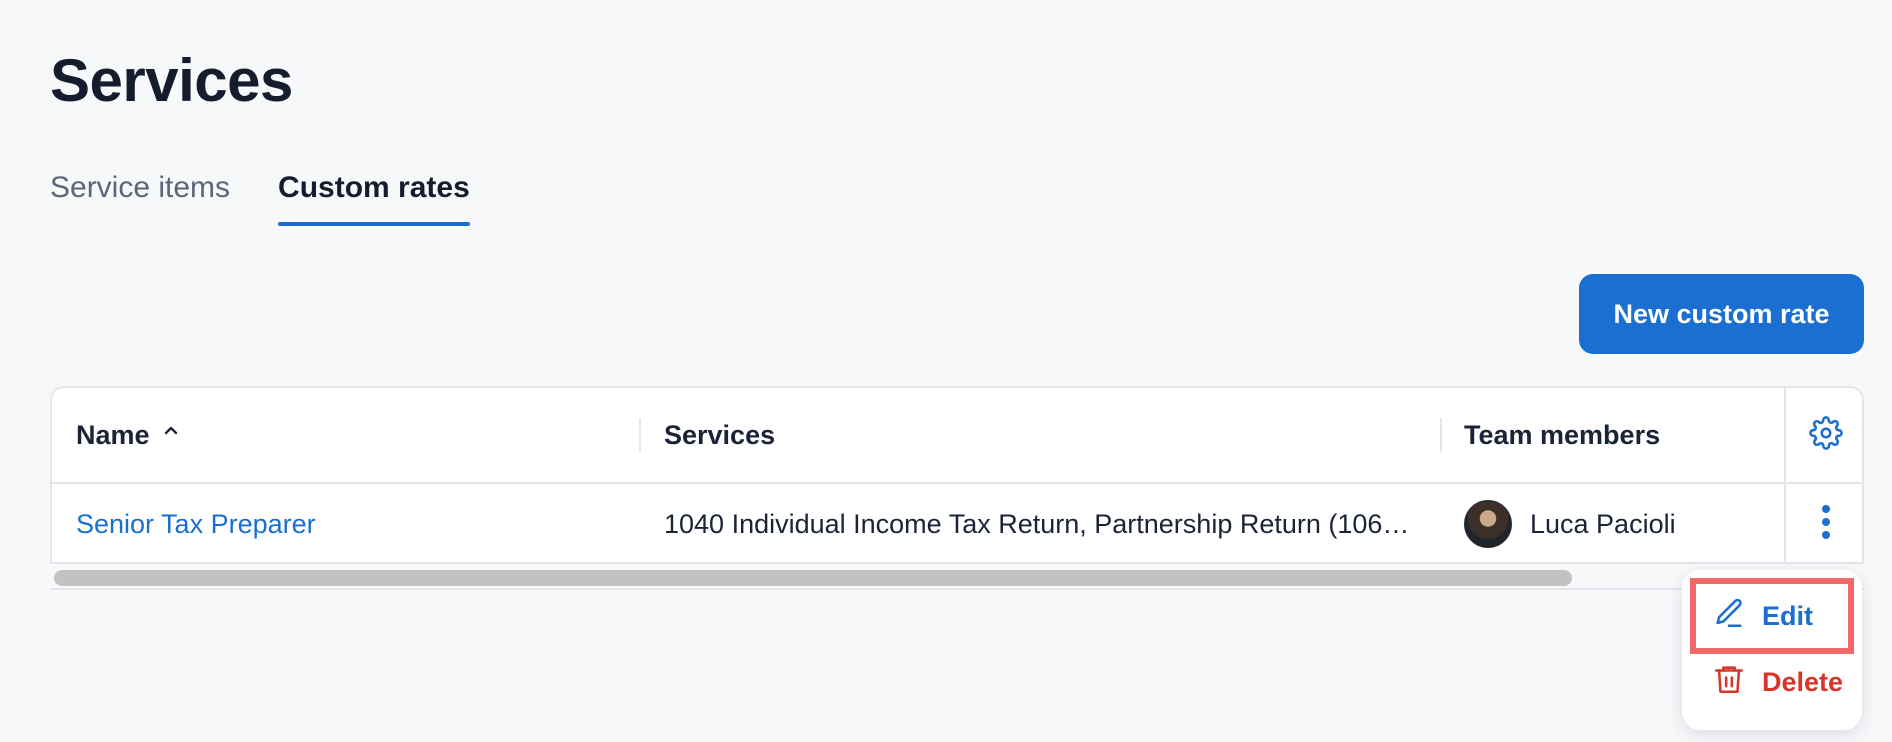 The height and width of the screenshot is (742, 1892). I want to click on column-header-team-members-label: Team members, so click(1562, 434).